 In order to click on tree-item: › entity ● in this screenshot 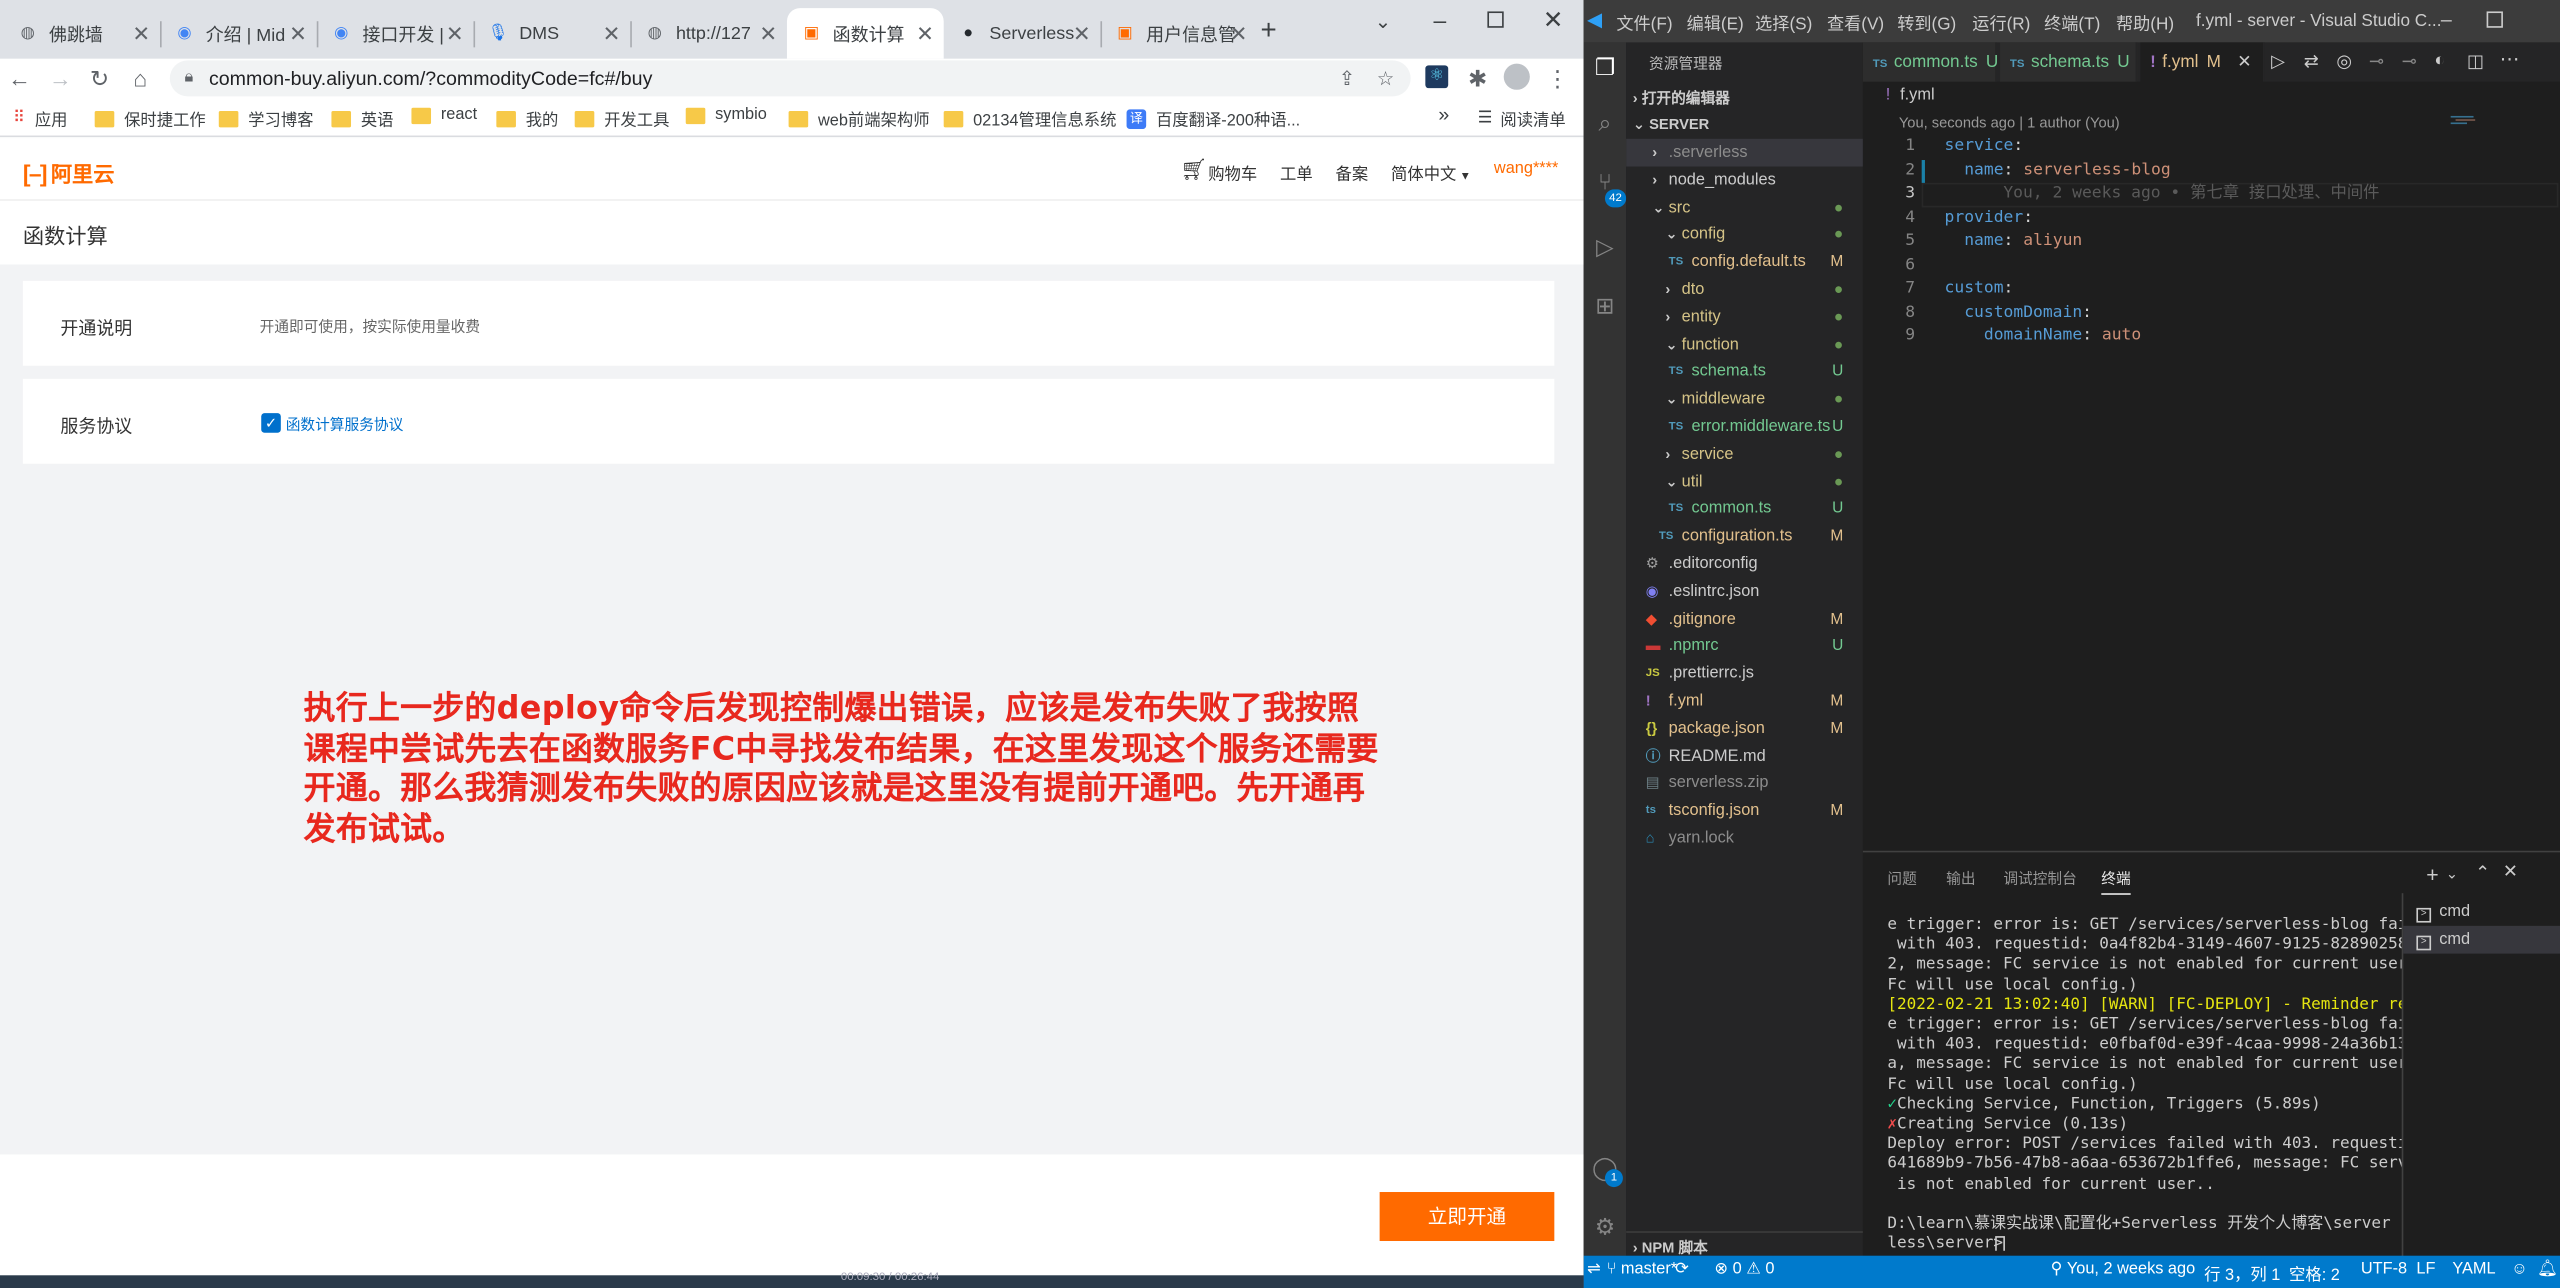, I will do `click(1744, 317)`.